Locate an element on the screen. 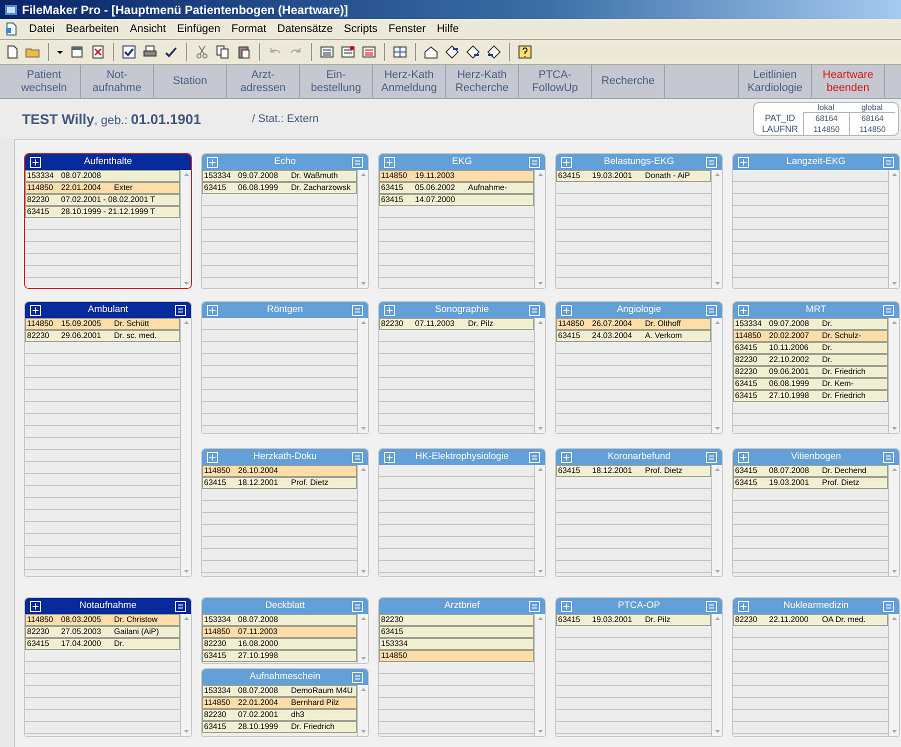  record-row: 63415 06.08.1999 Dr. Kem- is located at coordinates (810, 384).